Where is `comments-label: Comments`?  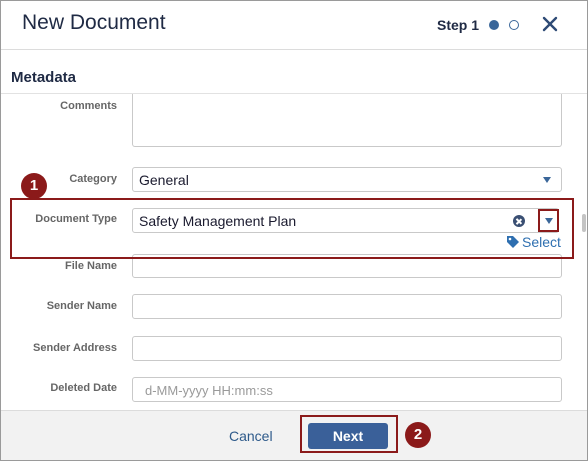 comments-label: Comments is located at coordinates (88, 106).